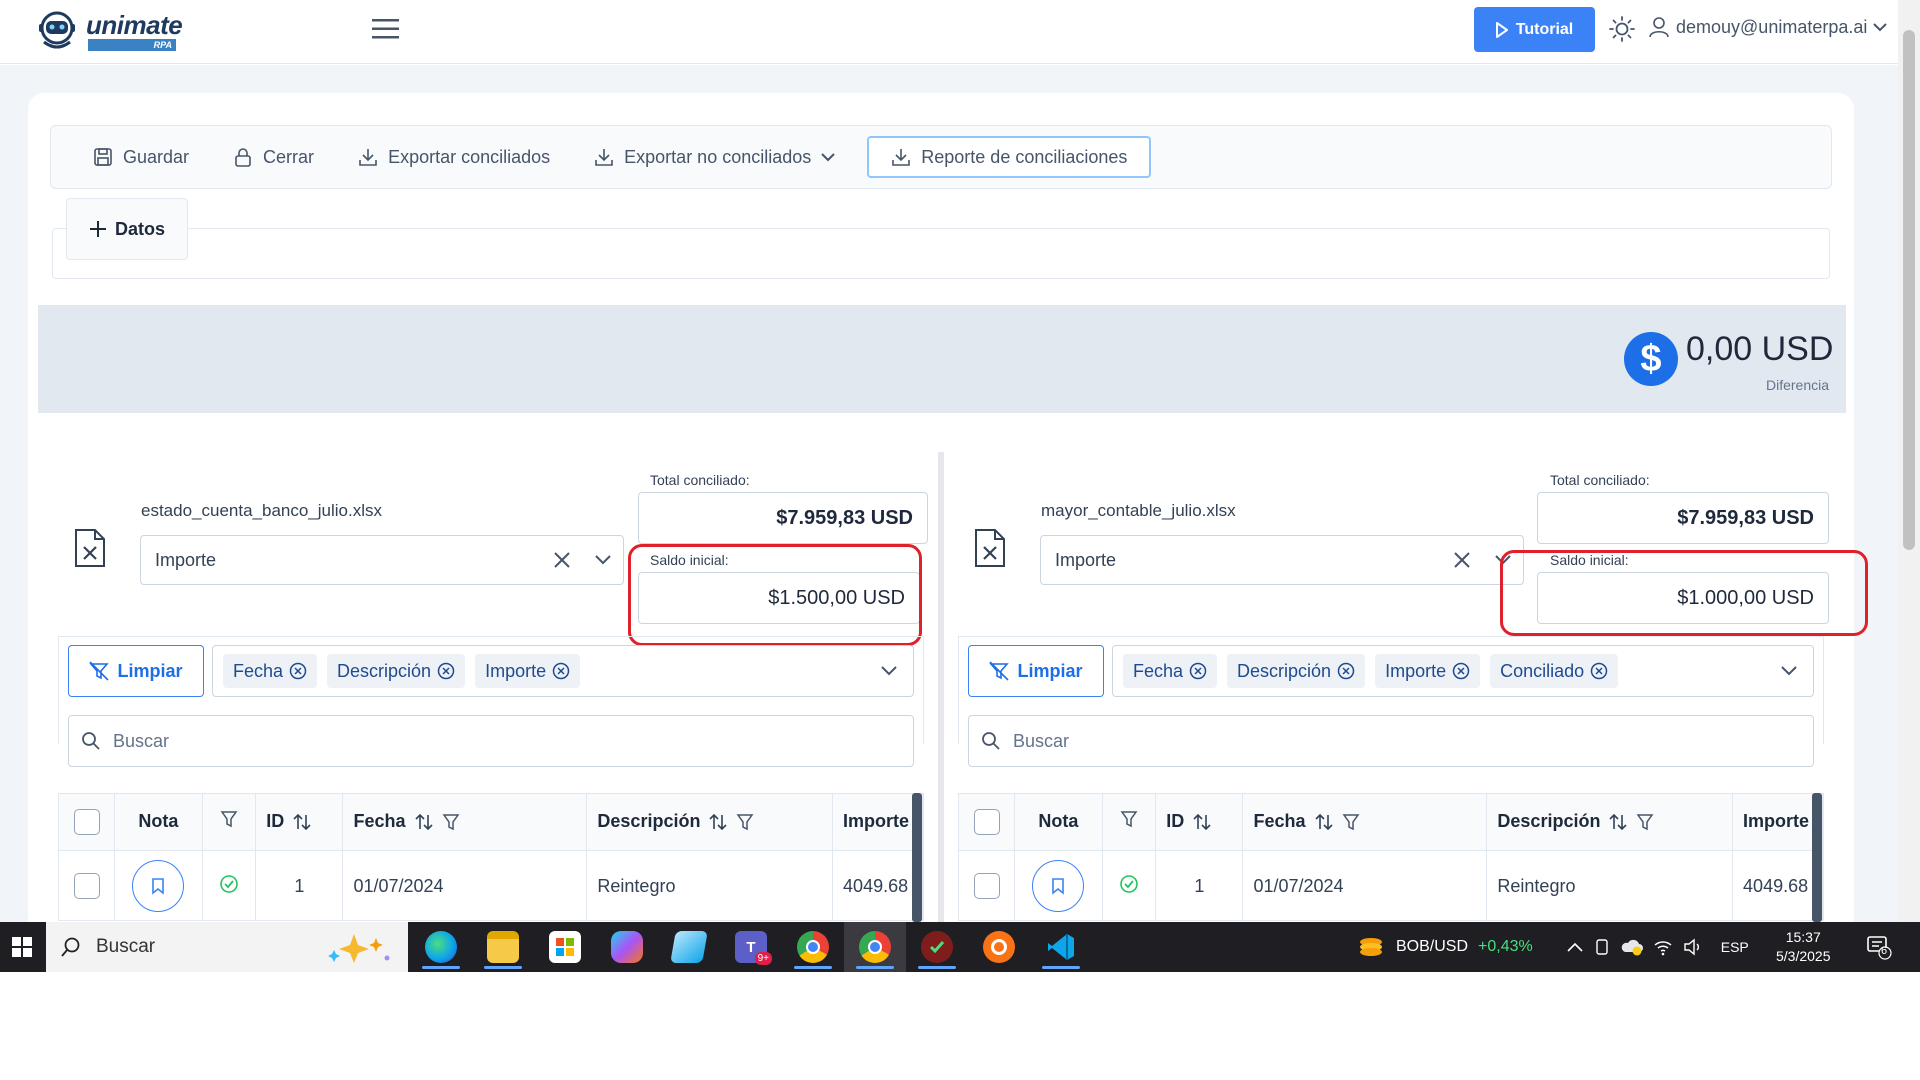 The image size is (1920, 1080). What do you see at coordinates (127, 229) in the screenshot?
I see `datos-tab: Datos` at bounding box center [127, 229].